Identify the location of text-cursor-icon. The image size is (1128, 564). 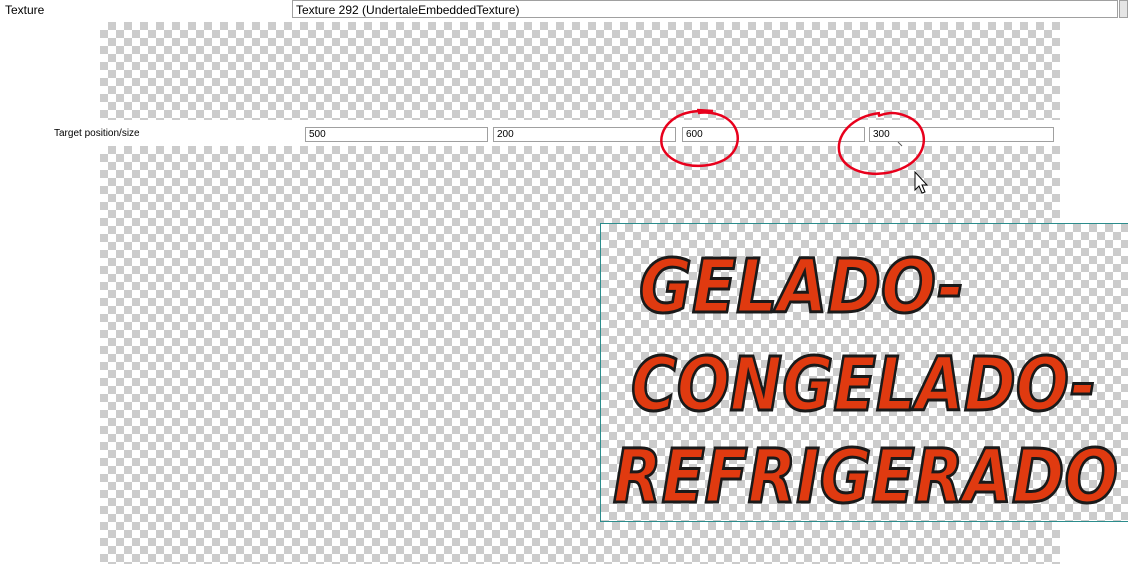
(900, 144).